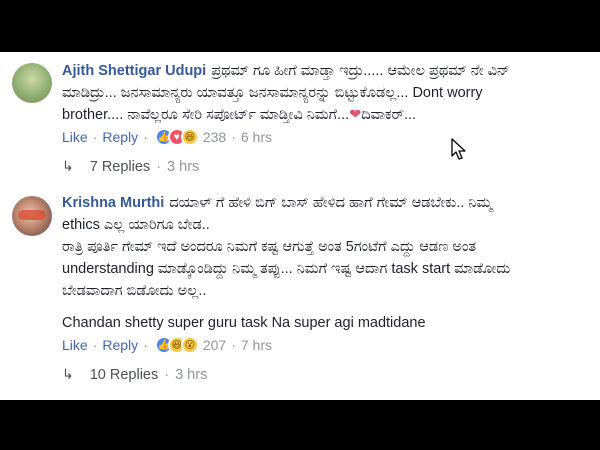 The height and width of the screenshot is (450, 600). I want to click on view-replies: ↳ 10 Replies · 3 hrs, so click(134, 374).